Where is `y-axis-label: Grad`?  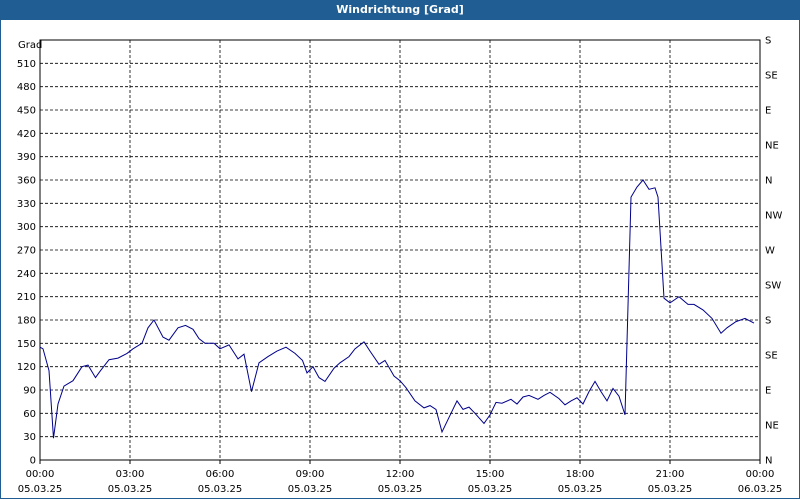
y-axis-label: Grad is located at coordinates (30, 45).